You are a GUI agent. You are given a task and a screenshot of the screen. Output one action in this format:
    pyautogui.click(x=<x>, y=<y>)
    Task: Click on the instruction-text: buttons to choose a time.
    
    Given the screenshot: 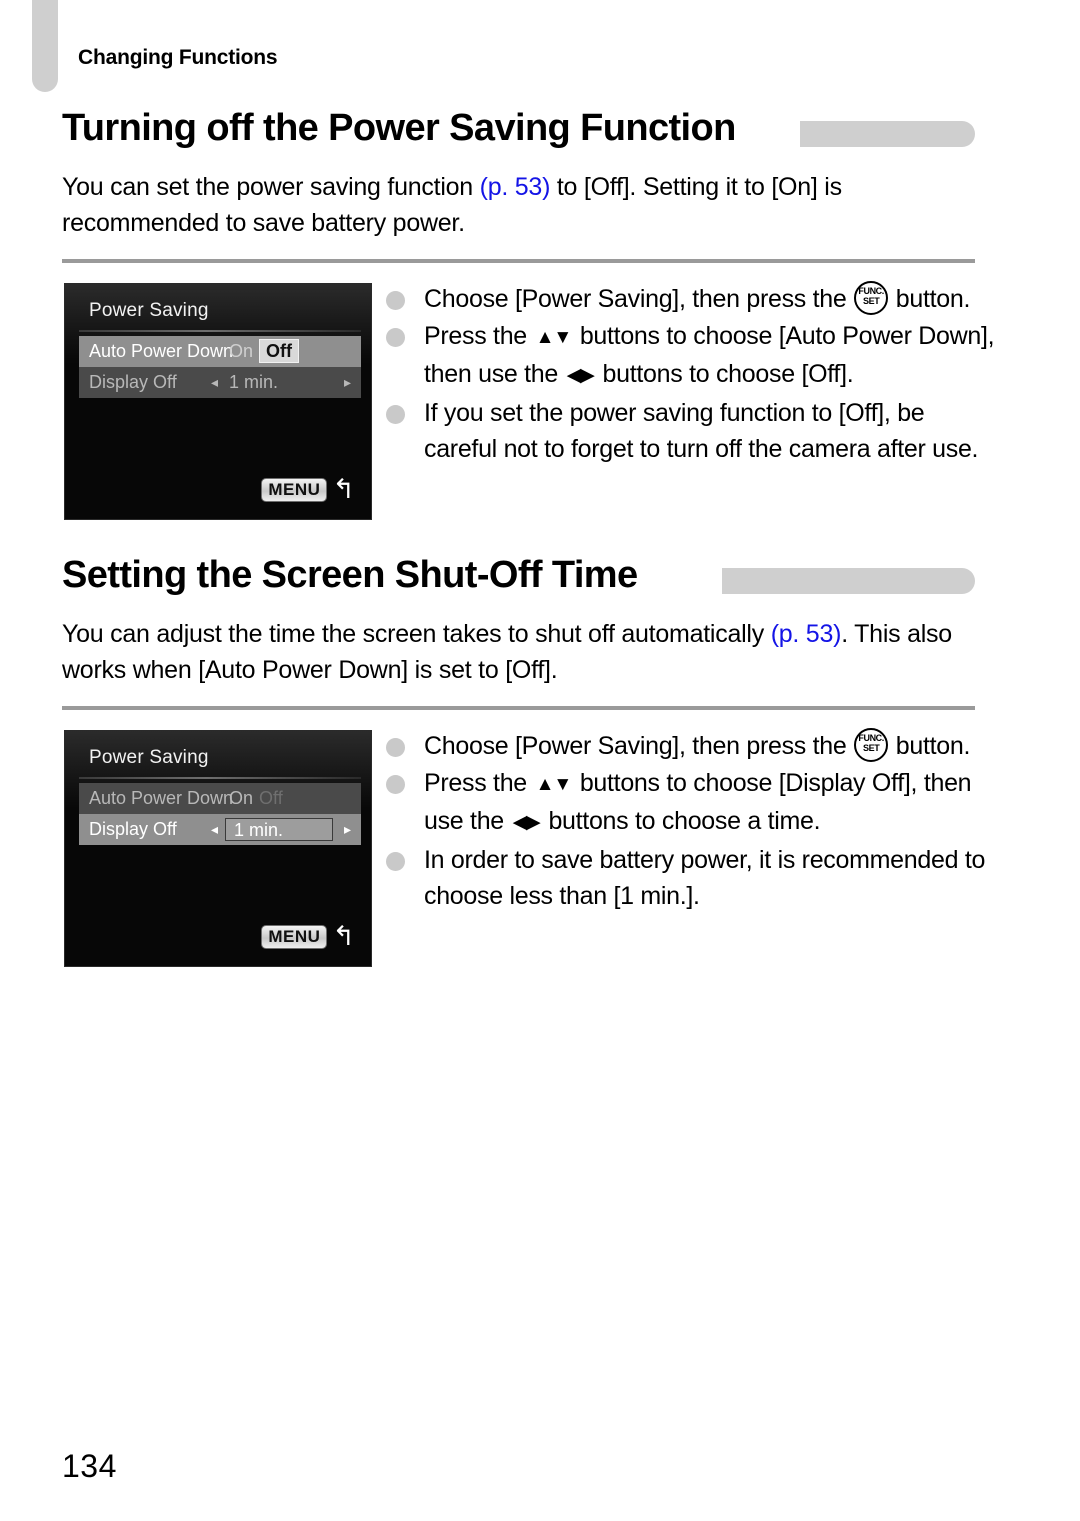 What is the action you would take?
    pyautogui.click(x=681, y=821)
    